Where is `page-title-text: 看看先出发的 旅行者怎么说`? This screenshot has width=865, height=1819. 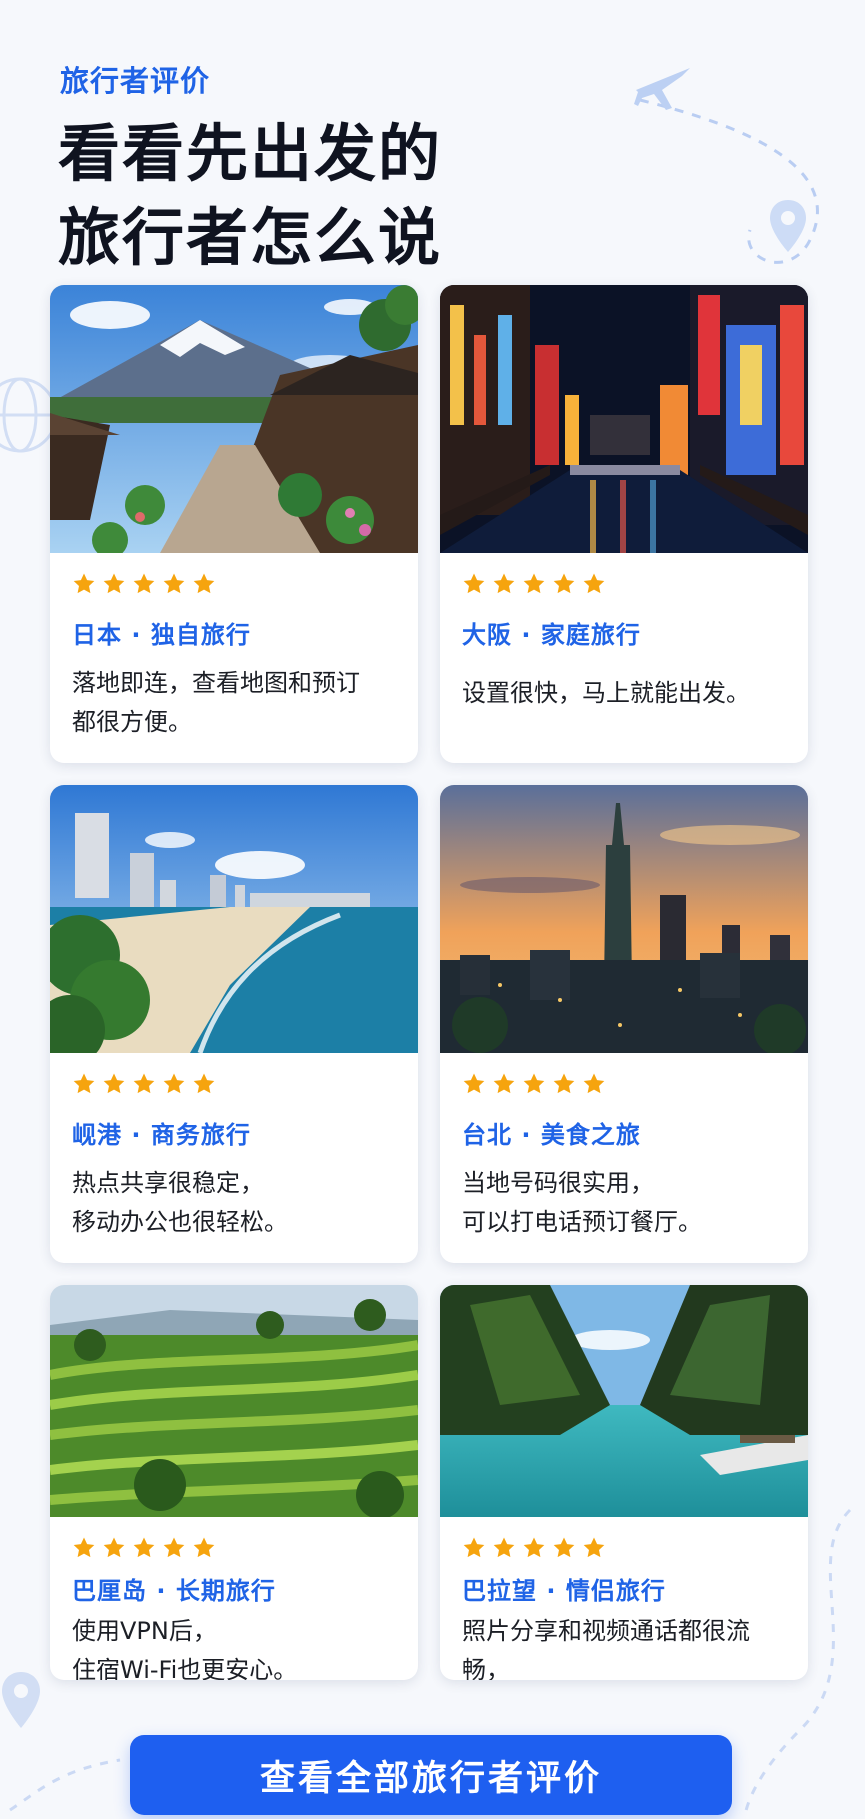
page-title-text: 看看先出发的 旅行者怎么说 is located at coordinates (250, 195).